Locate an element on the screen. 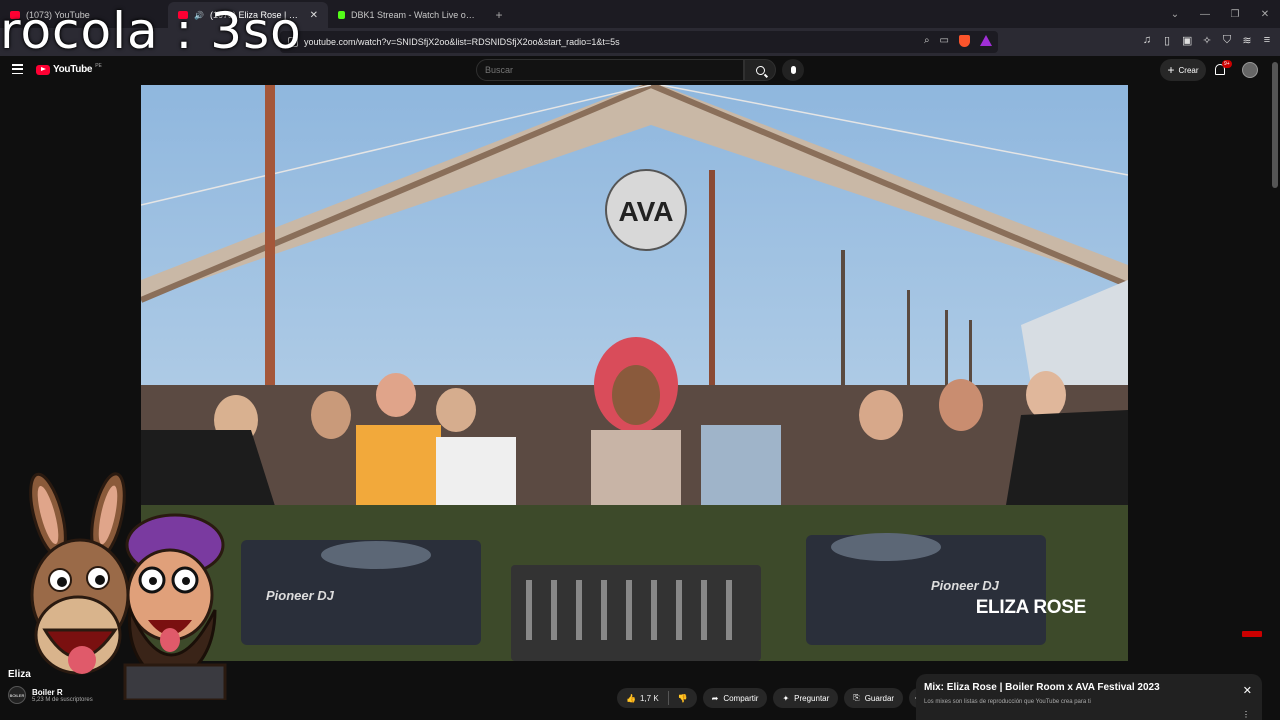 The height and width of the screenshot is (720, 1280). share-button: ➦ Compartir is located at coordinates (735, 698).